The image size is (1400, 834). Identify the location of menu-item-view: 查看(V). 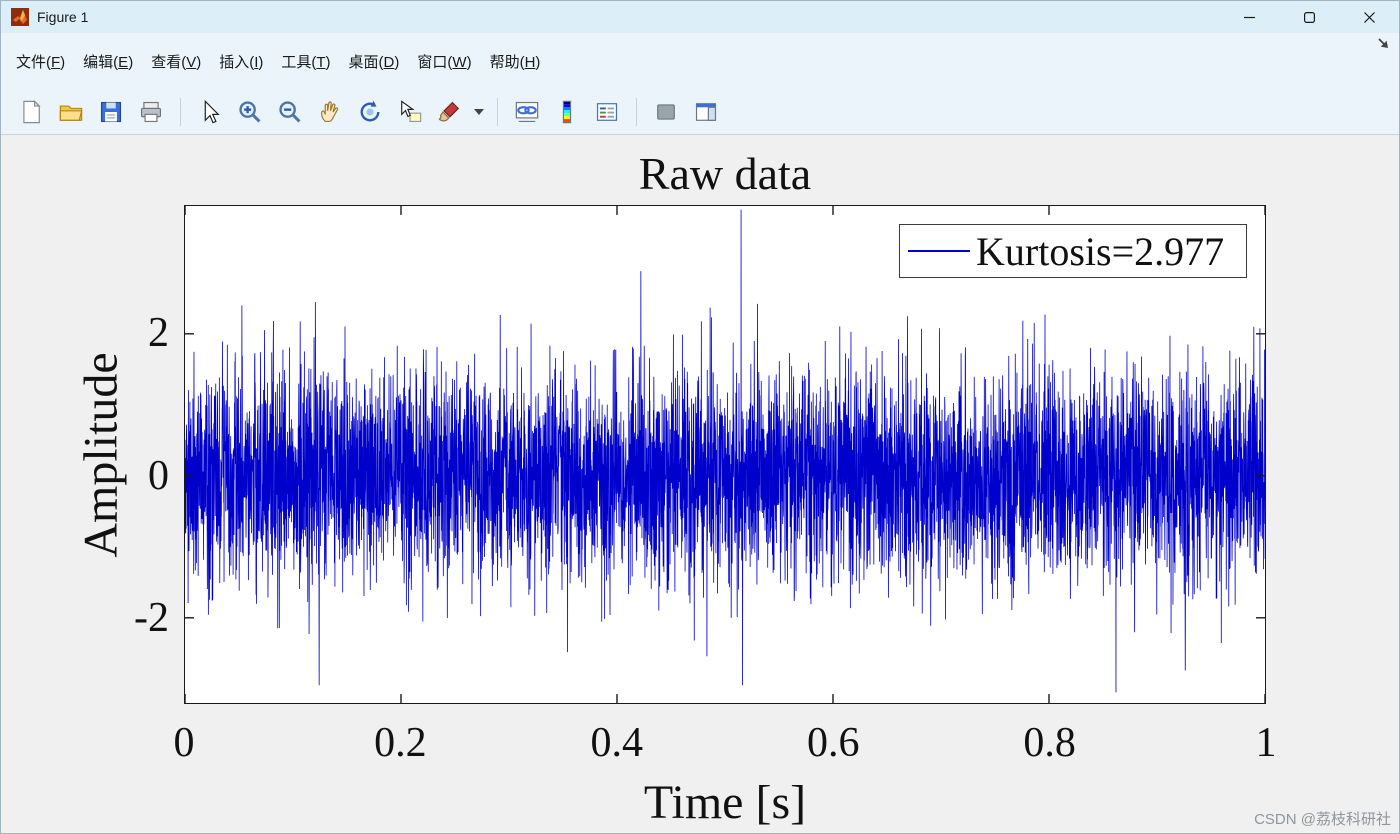
(176, 61).